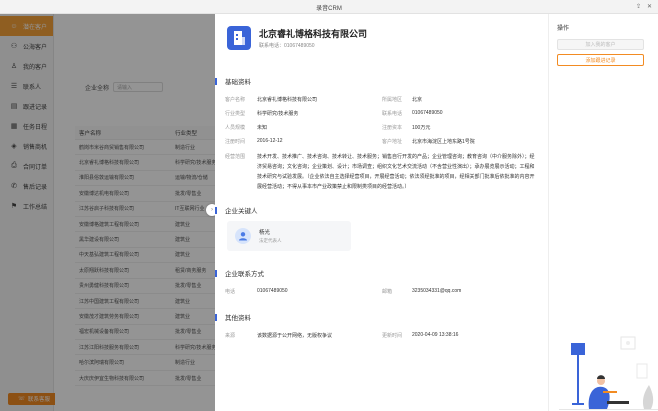  Describe the element at coordinates (34, 399) in the screenshot. I see `contact-service-button: ☏ 联系客服` at that location.